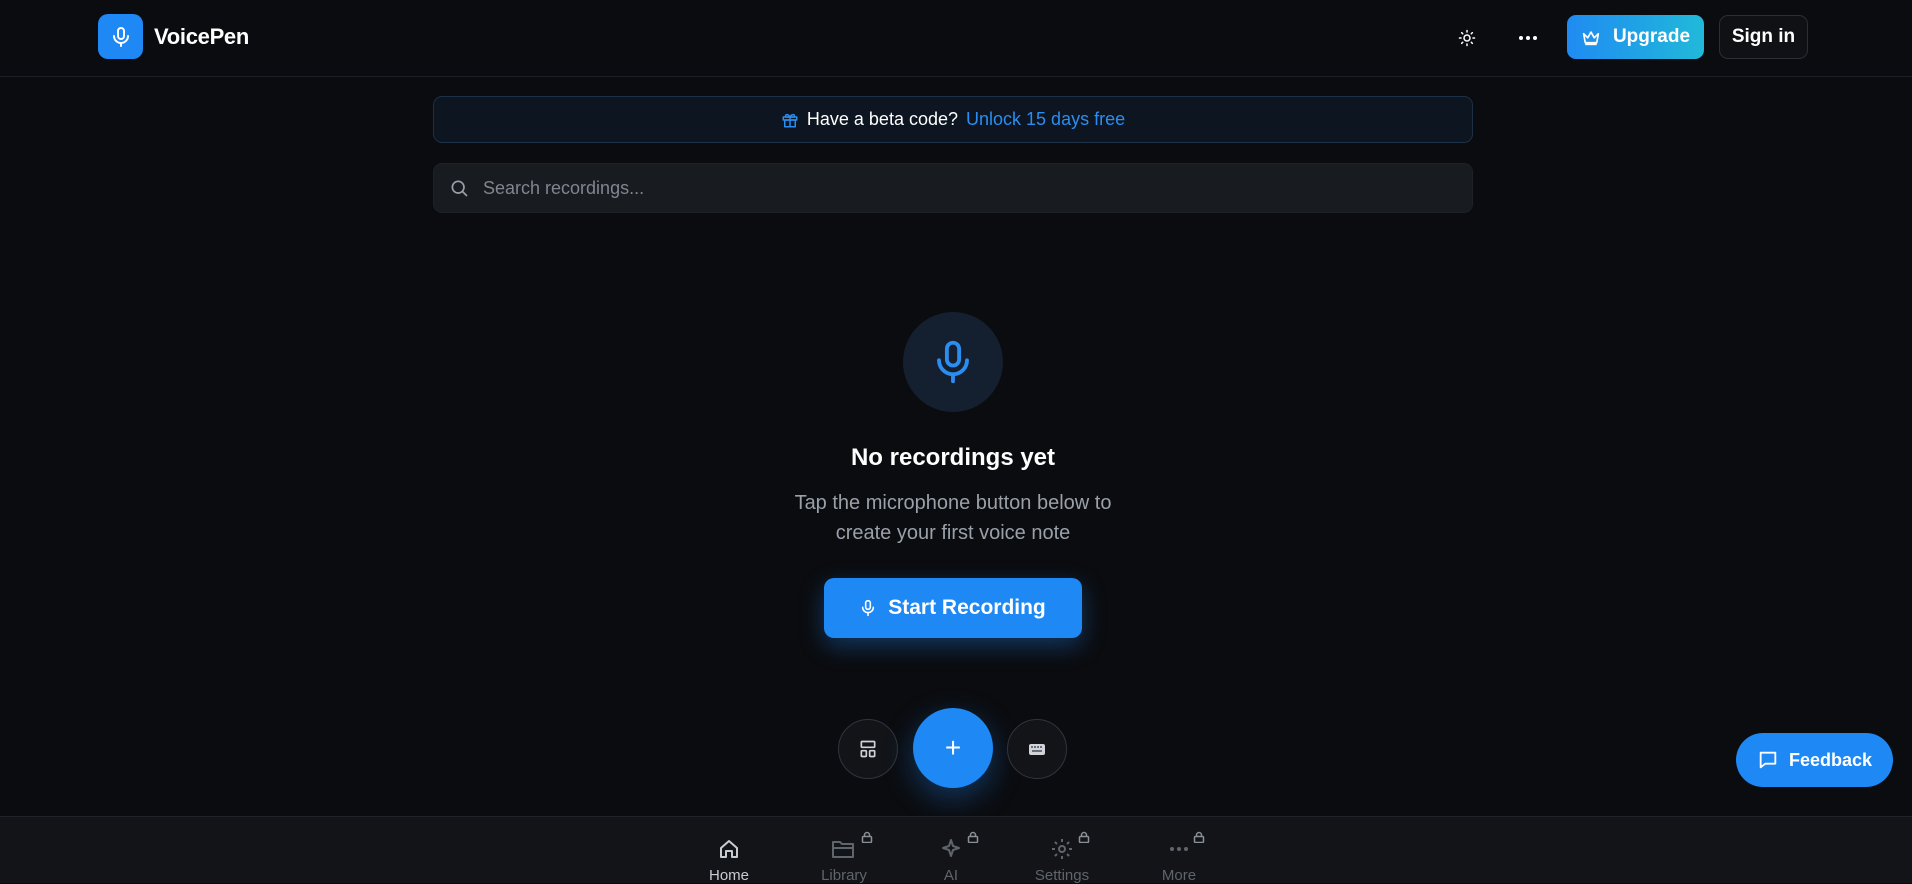  Describe the element at coordinates (951, 848) in the screenshot. I see `sparkles-icon` at that location.